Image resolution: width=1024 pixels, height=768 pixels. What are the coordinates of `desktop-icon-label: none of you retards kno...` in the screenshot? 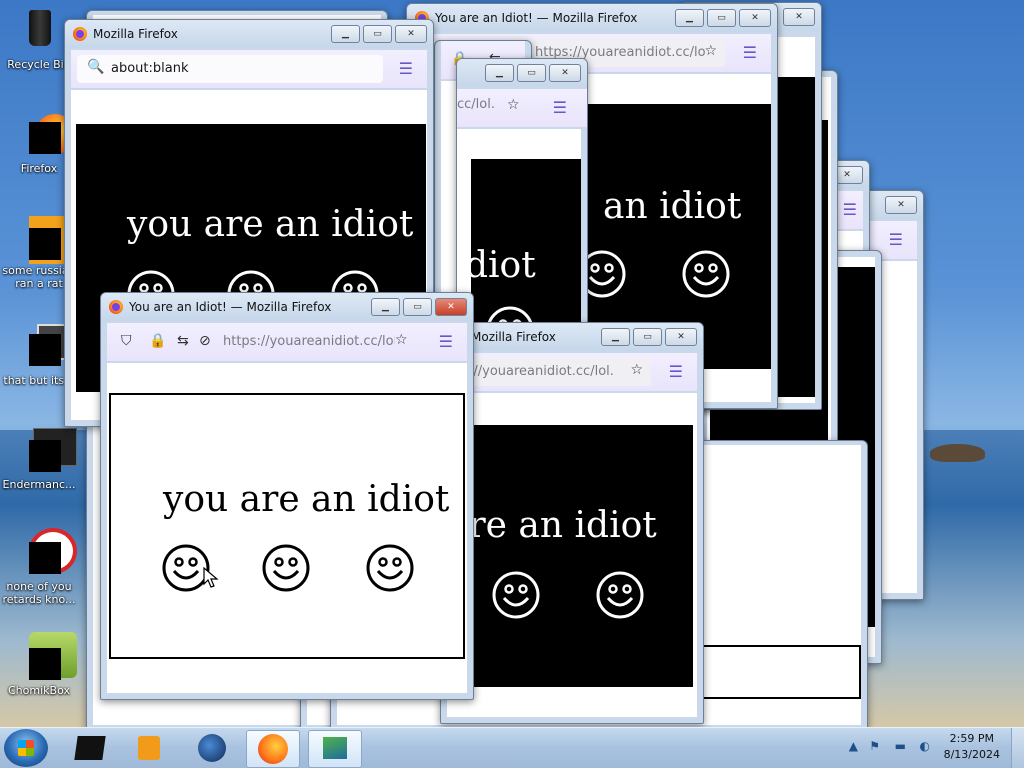 It's located at (39, 593).